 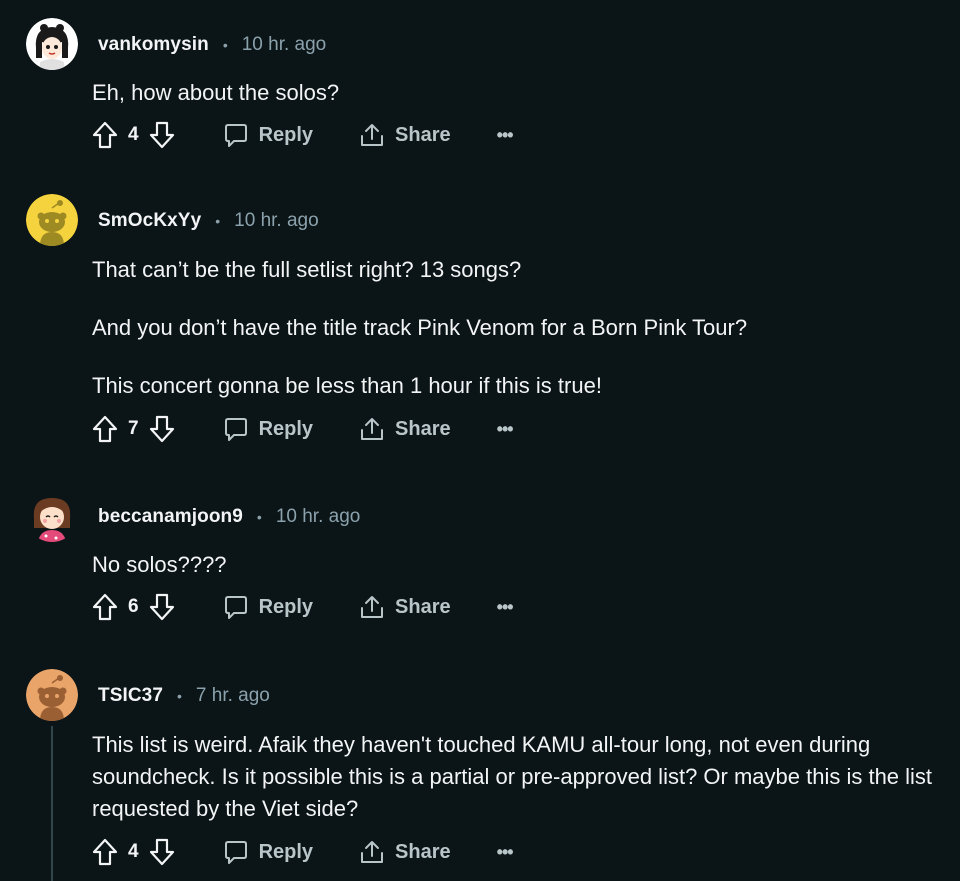 I want to click on comment-meta: beccanamjoon9 • 10 hr. ago, so click(x=229, y=517).